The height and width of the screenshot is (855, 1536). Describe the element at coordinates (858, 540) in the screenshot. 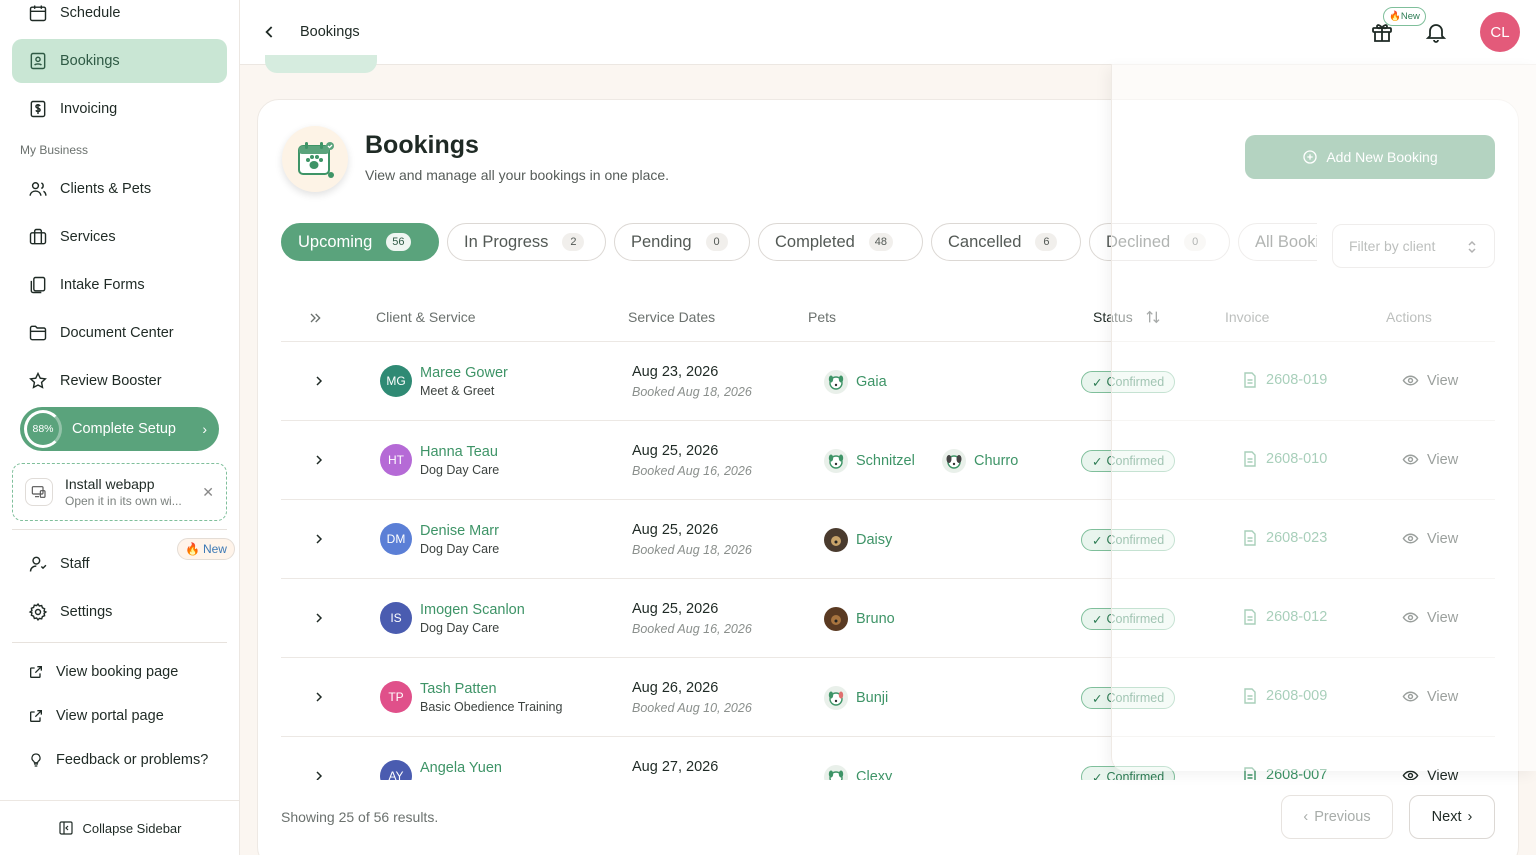

I see `pet-link: Daisy` at that location.